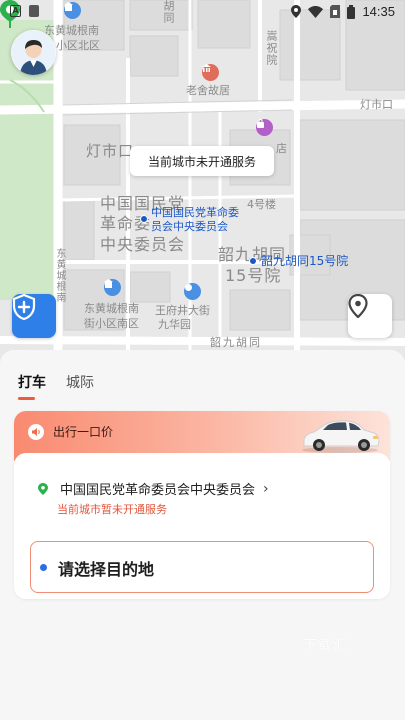 This screenshot has height=720, width=405. I want to click on promo-text: 出行一口价, so click(83, 432).